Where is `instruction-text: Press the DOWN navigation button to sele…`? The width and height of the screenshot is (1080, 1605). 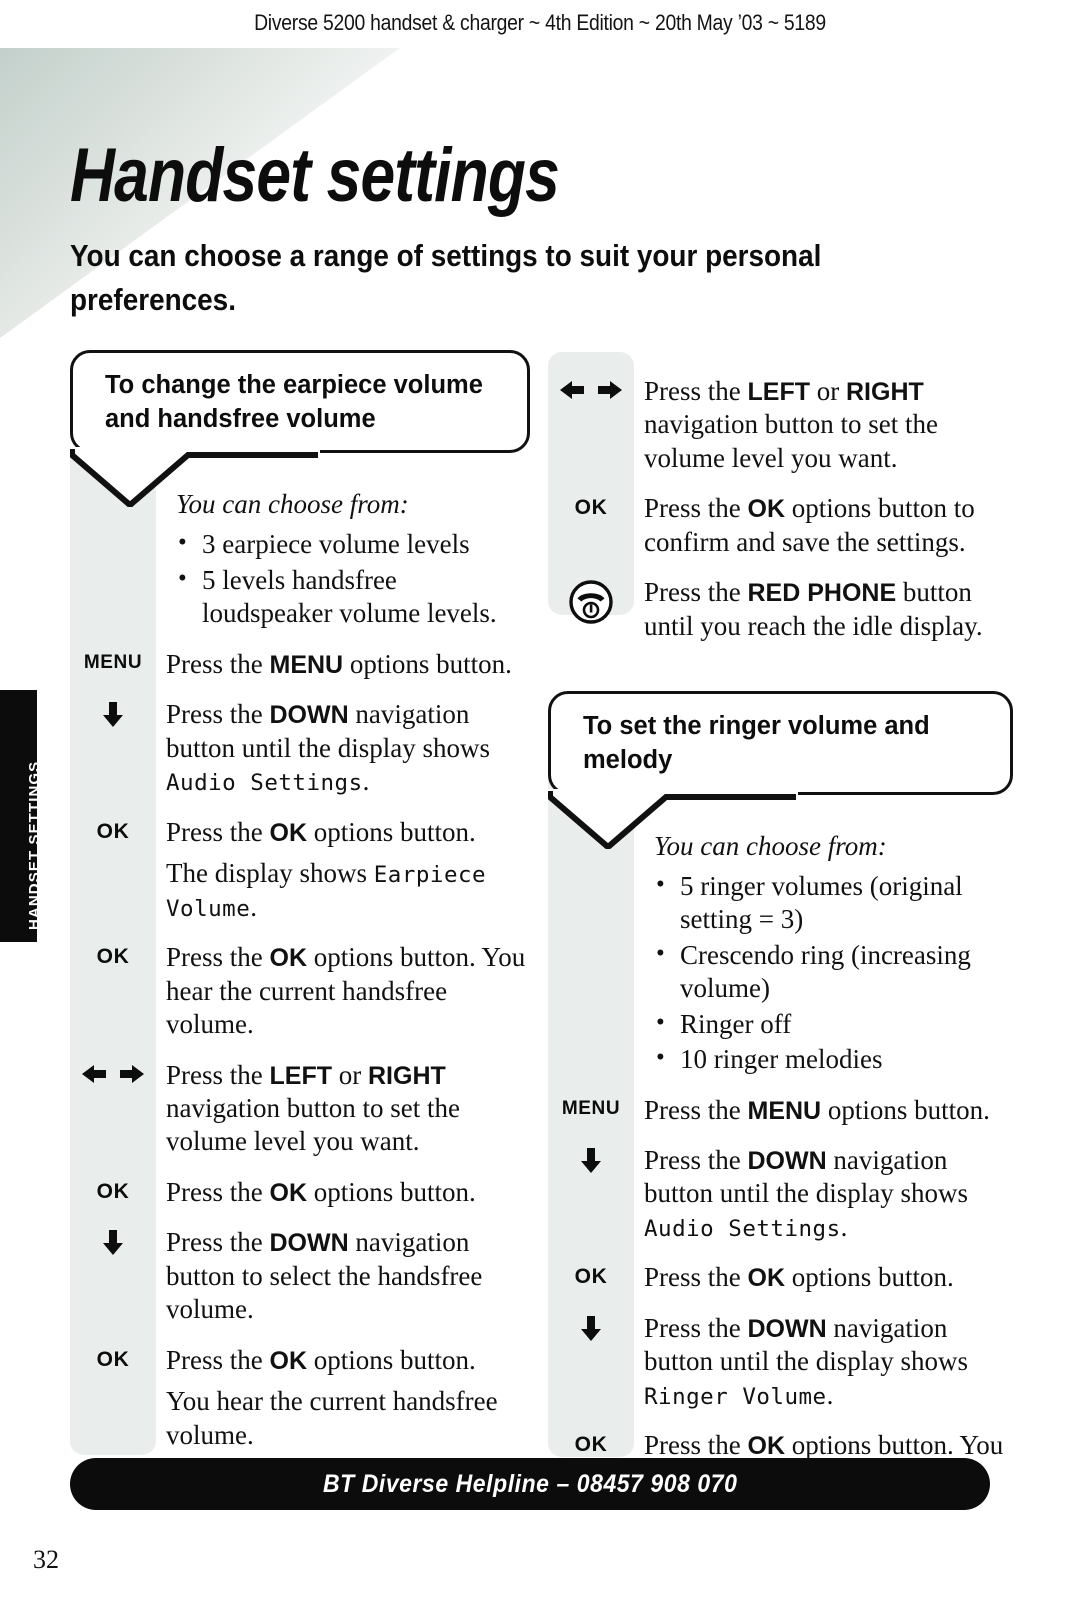
instruction-text: Press the DOWN navigation button to sele… is located at coordinates (324, 1276).